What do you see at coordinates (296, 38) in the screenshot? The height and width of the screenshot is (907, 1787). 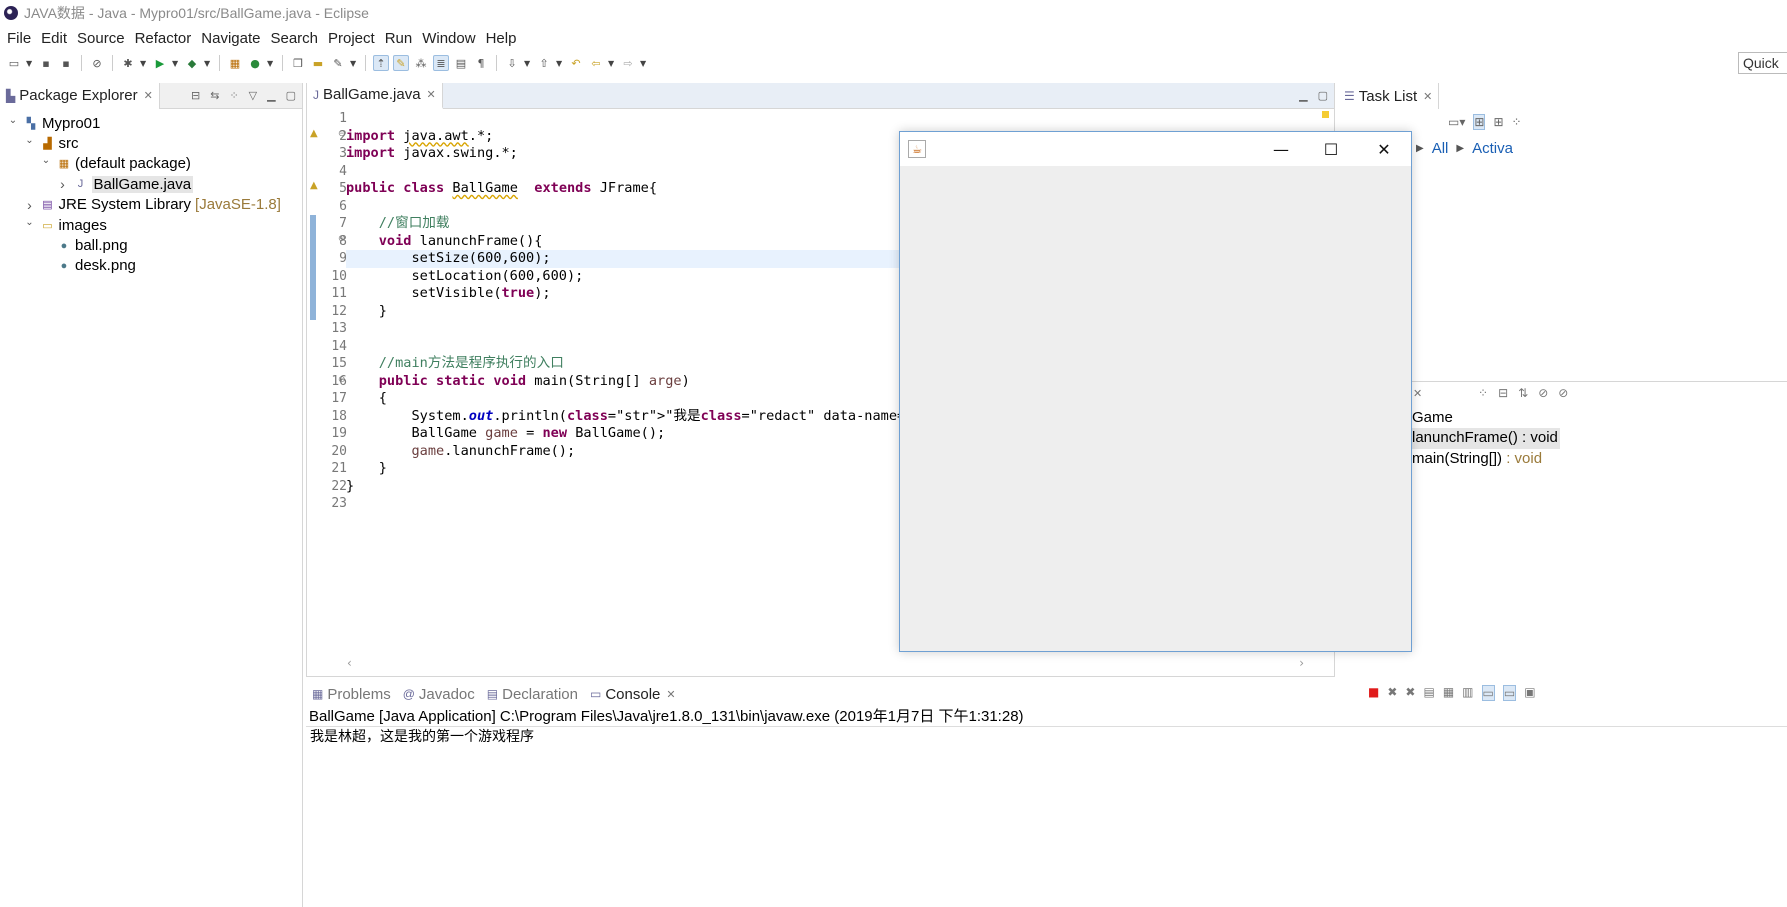 I see `menu-search: Search` at bounding box center [296, 38].